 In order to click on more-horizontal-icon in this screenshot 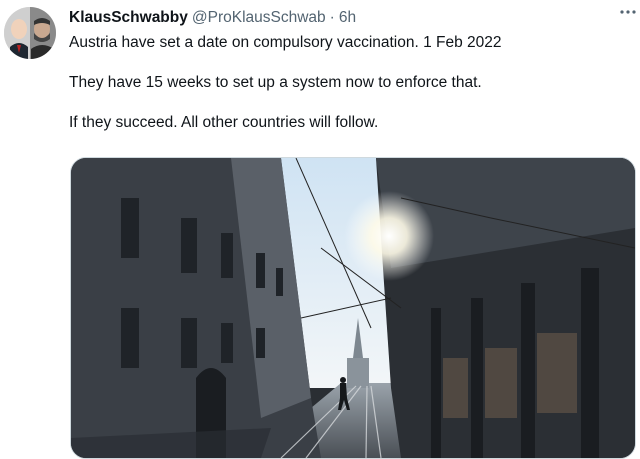, I will do `click(628, 12)`.